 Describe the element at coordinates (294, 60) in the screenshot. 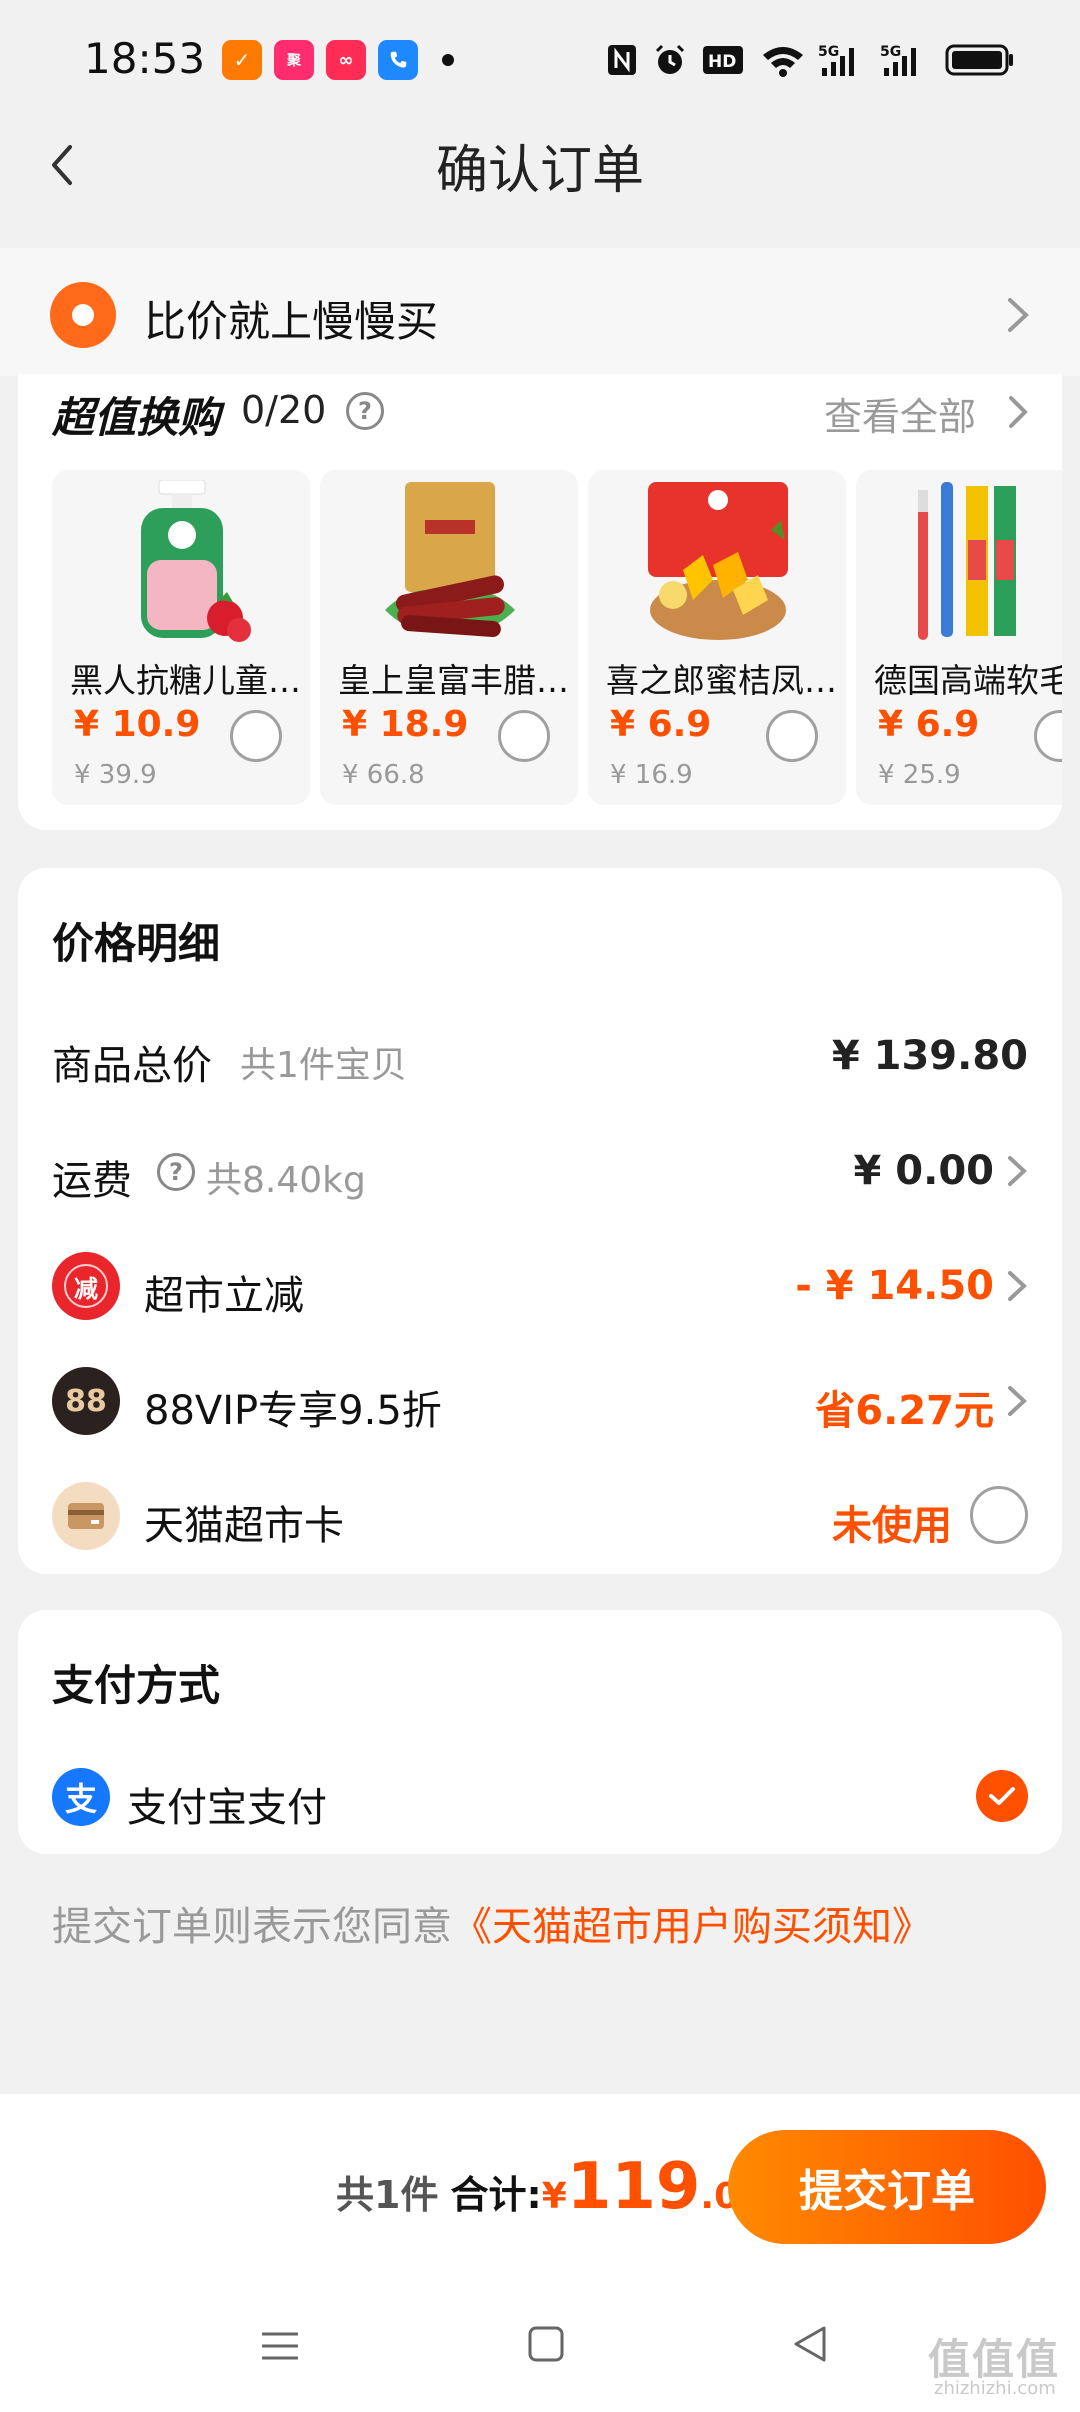

I see `jushenghuo-icon: 聚` at that location.